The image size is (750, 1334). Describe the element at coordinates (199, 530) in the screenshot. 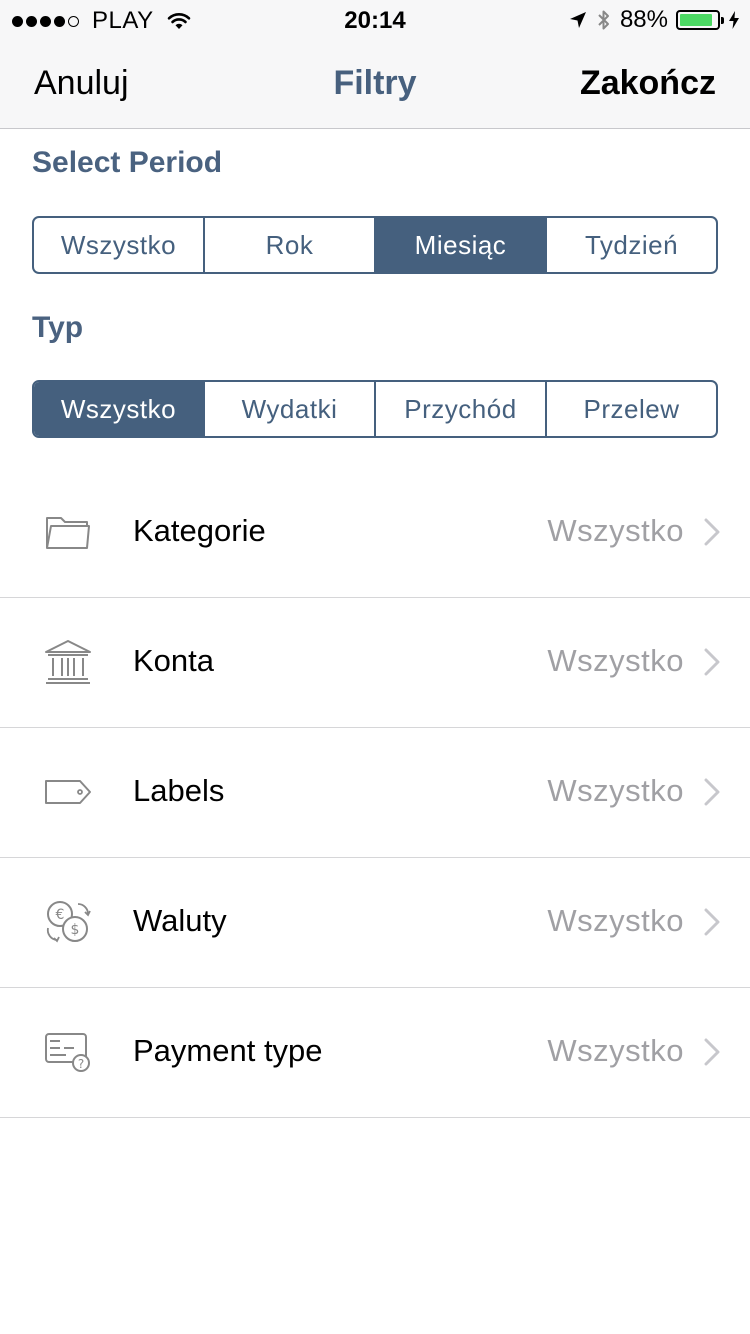

I see `row-label: Kategorie` at that location.